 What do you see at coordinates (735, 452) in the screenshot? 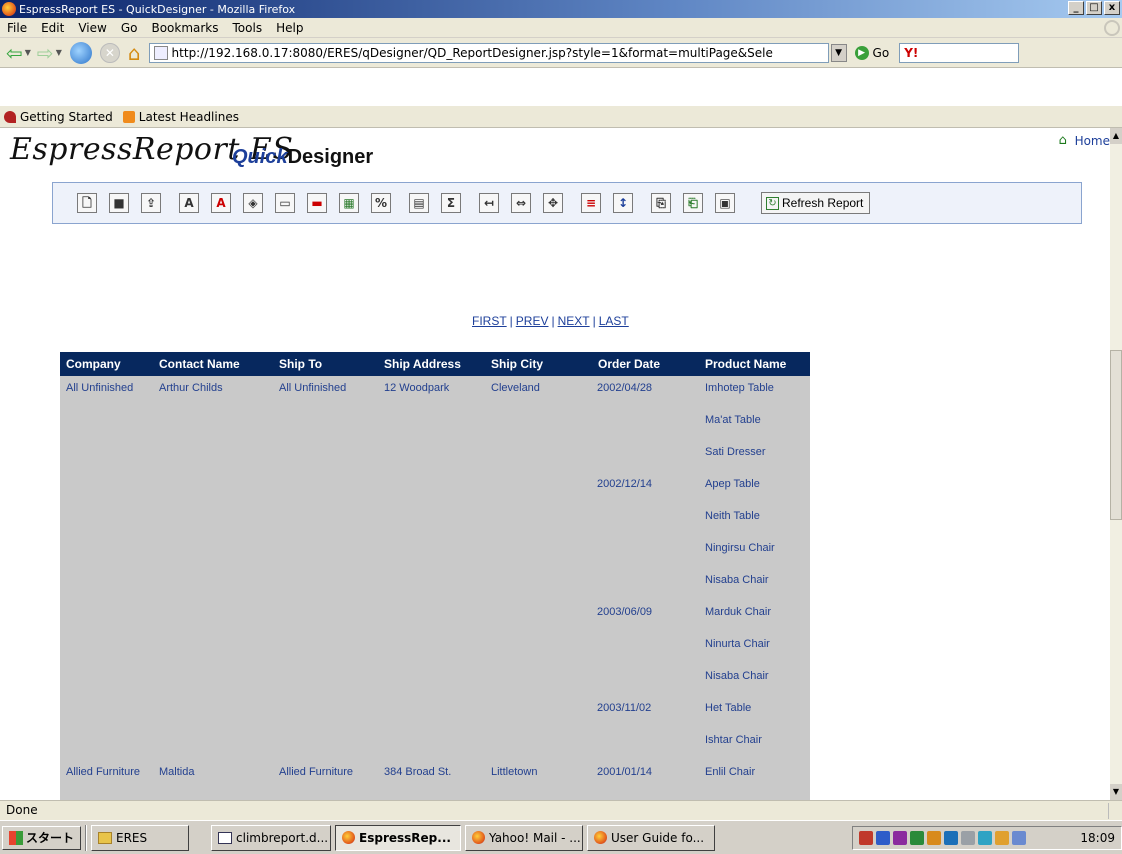
I see `cell-product-name: Sati Dresser` at bounding box center [735, 452].